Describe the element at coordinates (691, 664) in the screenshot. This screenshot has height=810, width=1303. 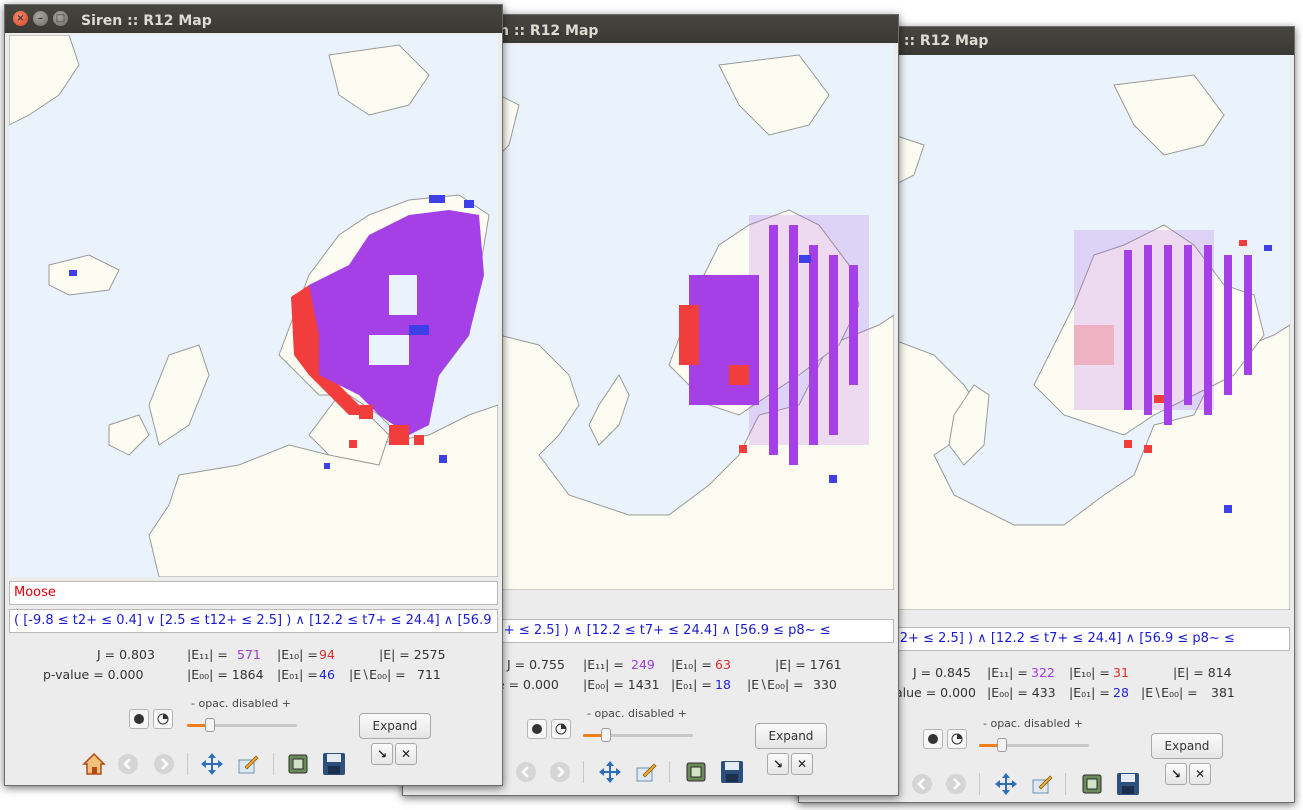
I see `e10-label: |E₁₀| =` at that location.